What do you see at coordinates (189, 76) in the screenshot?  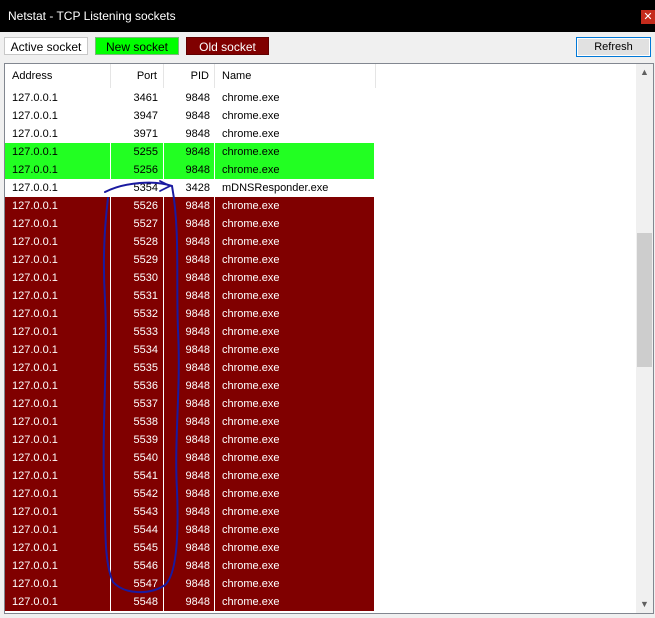 I see `column-header-pid: PID` at bounding box center [189, 76].